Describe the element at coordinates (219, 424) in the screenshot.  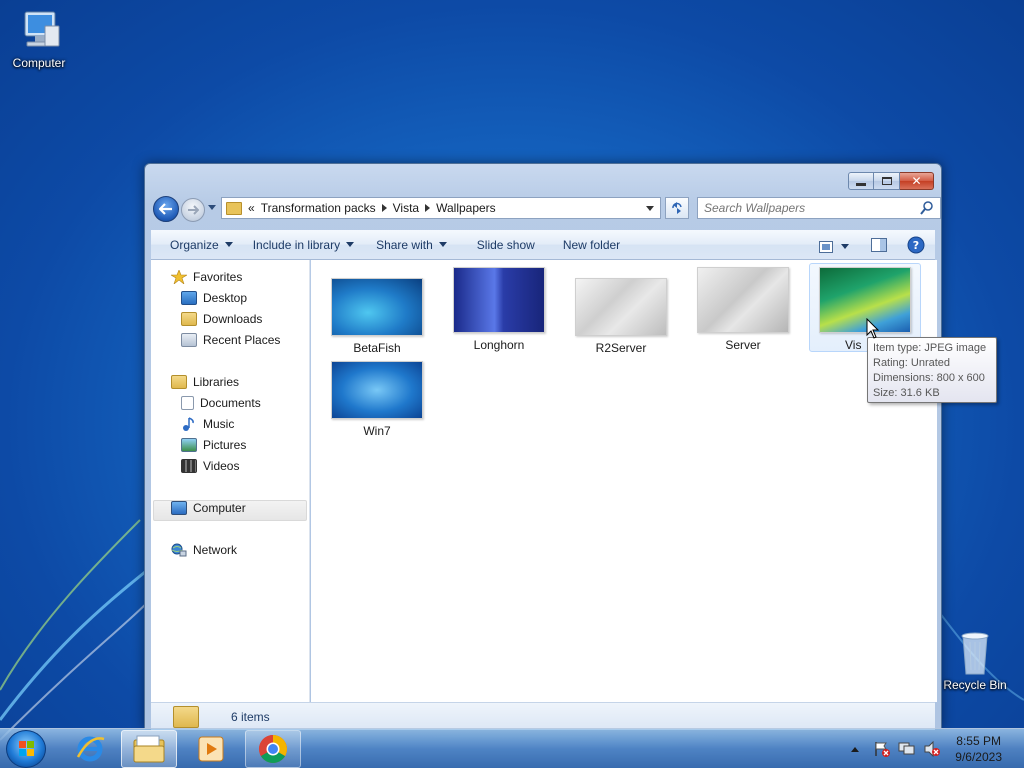
I see `nav-music-label: Music` at that location.